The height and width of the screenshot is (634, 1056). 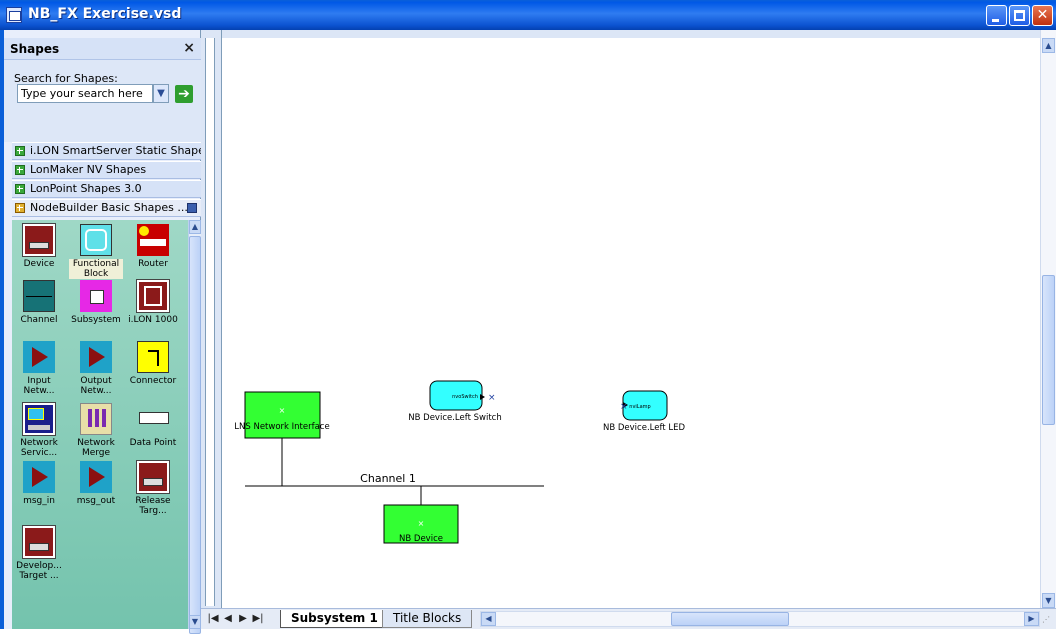 I want to click on page-tab-bar: |◀ ◀ ▶ ▶| Subsystem 1 Title Blocks ◀ ▶ ⋰, so click(x=628, y=618).